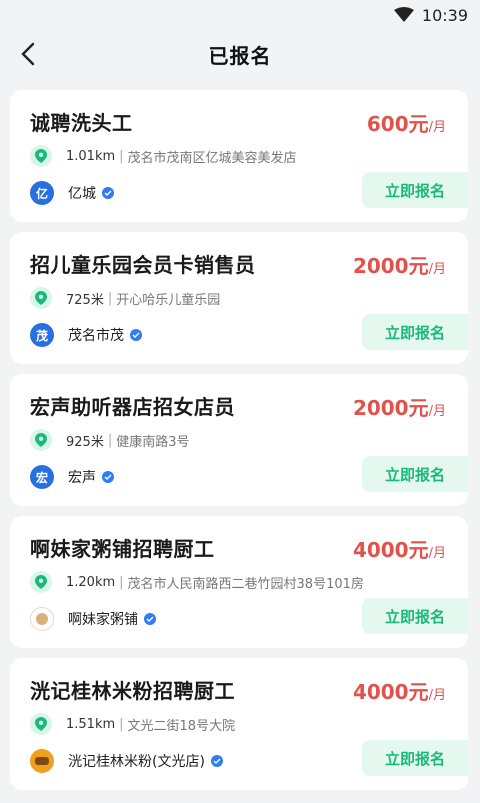 This screenshot has height=803, width=480. I want to click on location-row: 1.51km | 文光二街18号大院, so click(133, 724).